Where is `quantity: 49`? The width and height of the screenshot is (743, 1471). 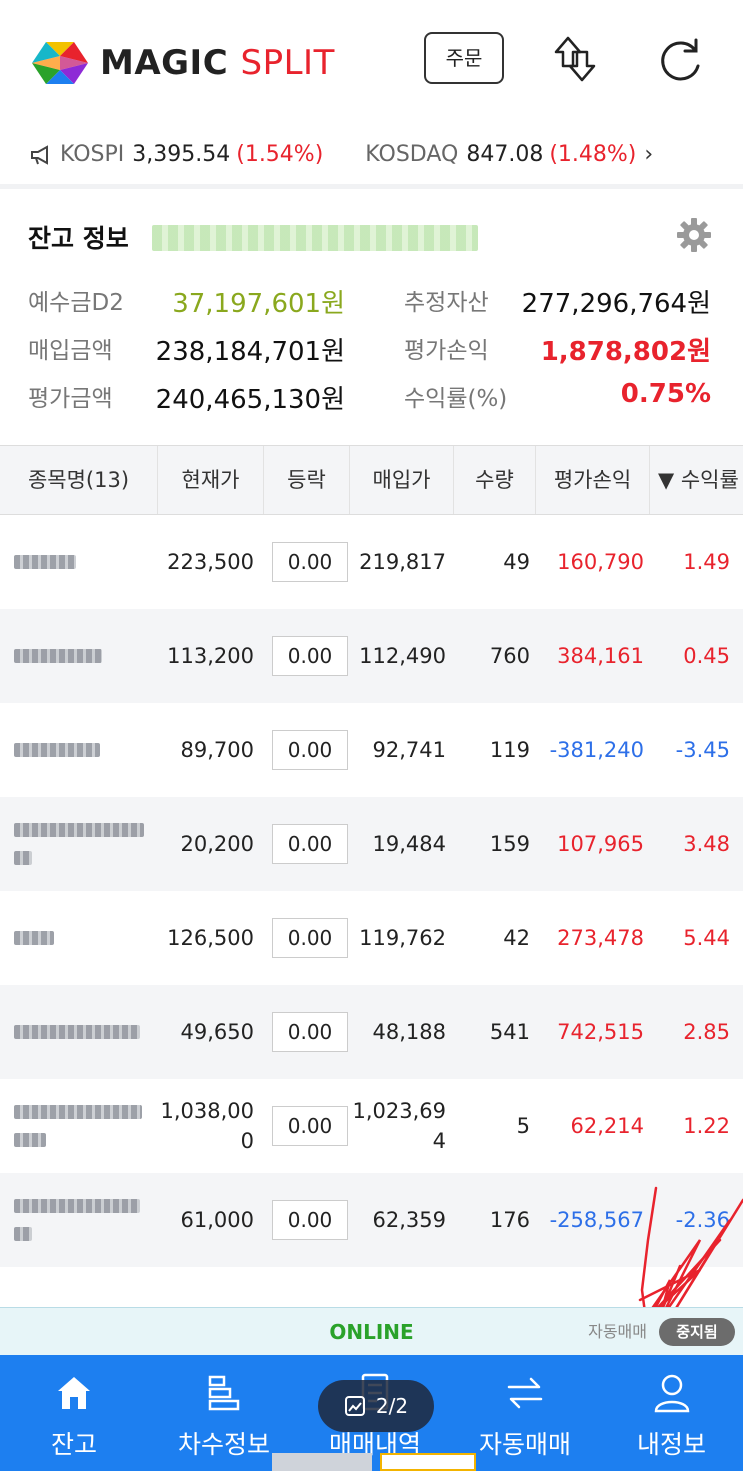 quantity: 49 is located at coordinates (516, 562).